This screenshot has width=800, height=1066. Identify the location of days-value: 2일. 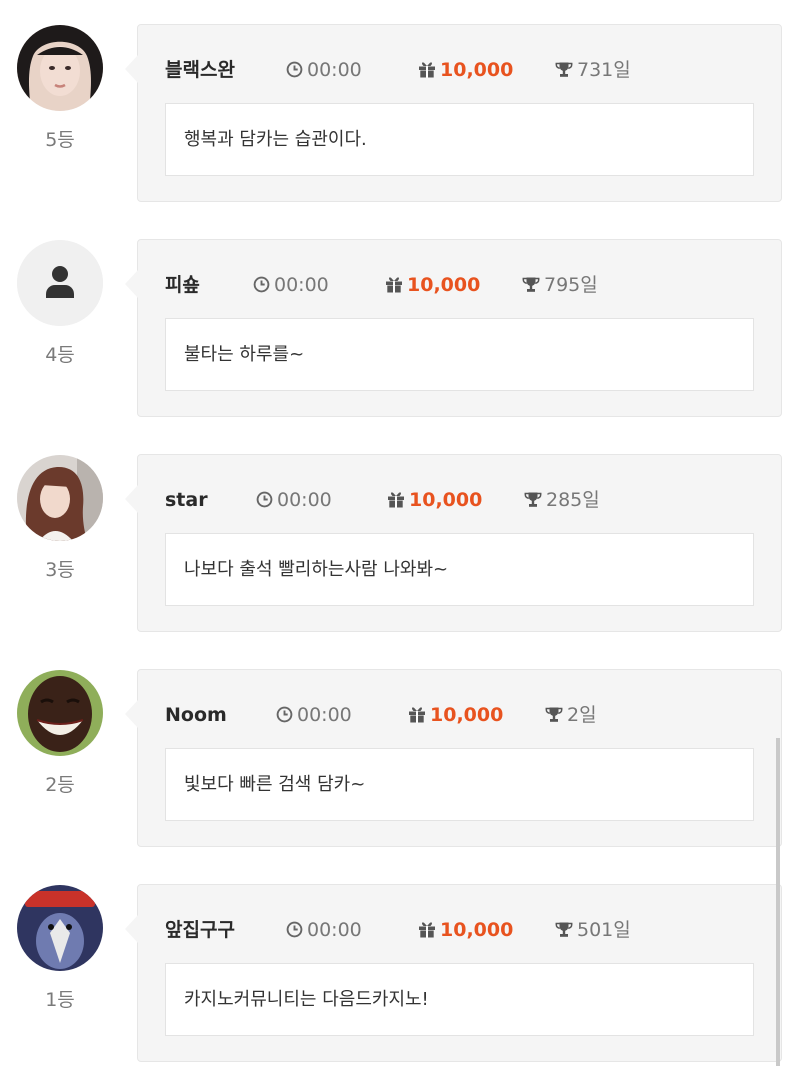
(582, 715).